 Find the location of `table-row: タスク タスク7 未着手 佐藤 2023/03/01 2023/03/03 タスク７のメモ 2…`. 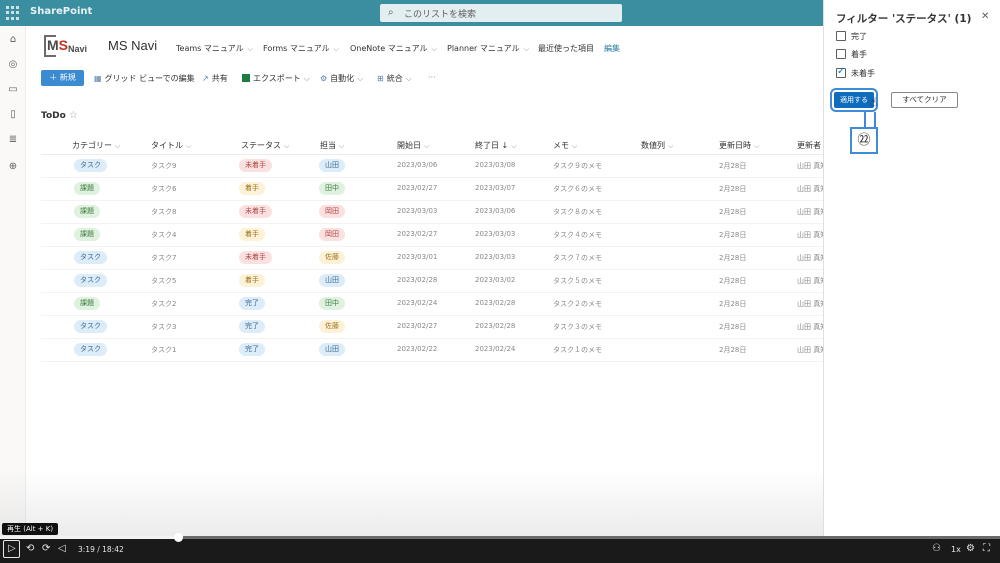

table-row: タスク タスク7 未着手 佐藤 2023/03/01 2023/03/03 タスク７のメモ 2… is located at coordinates (434, 258).